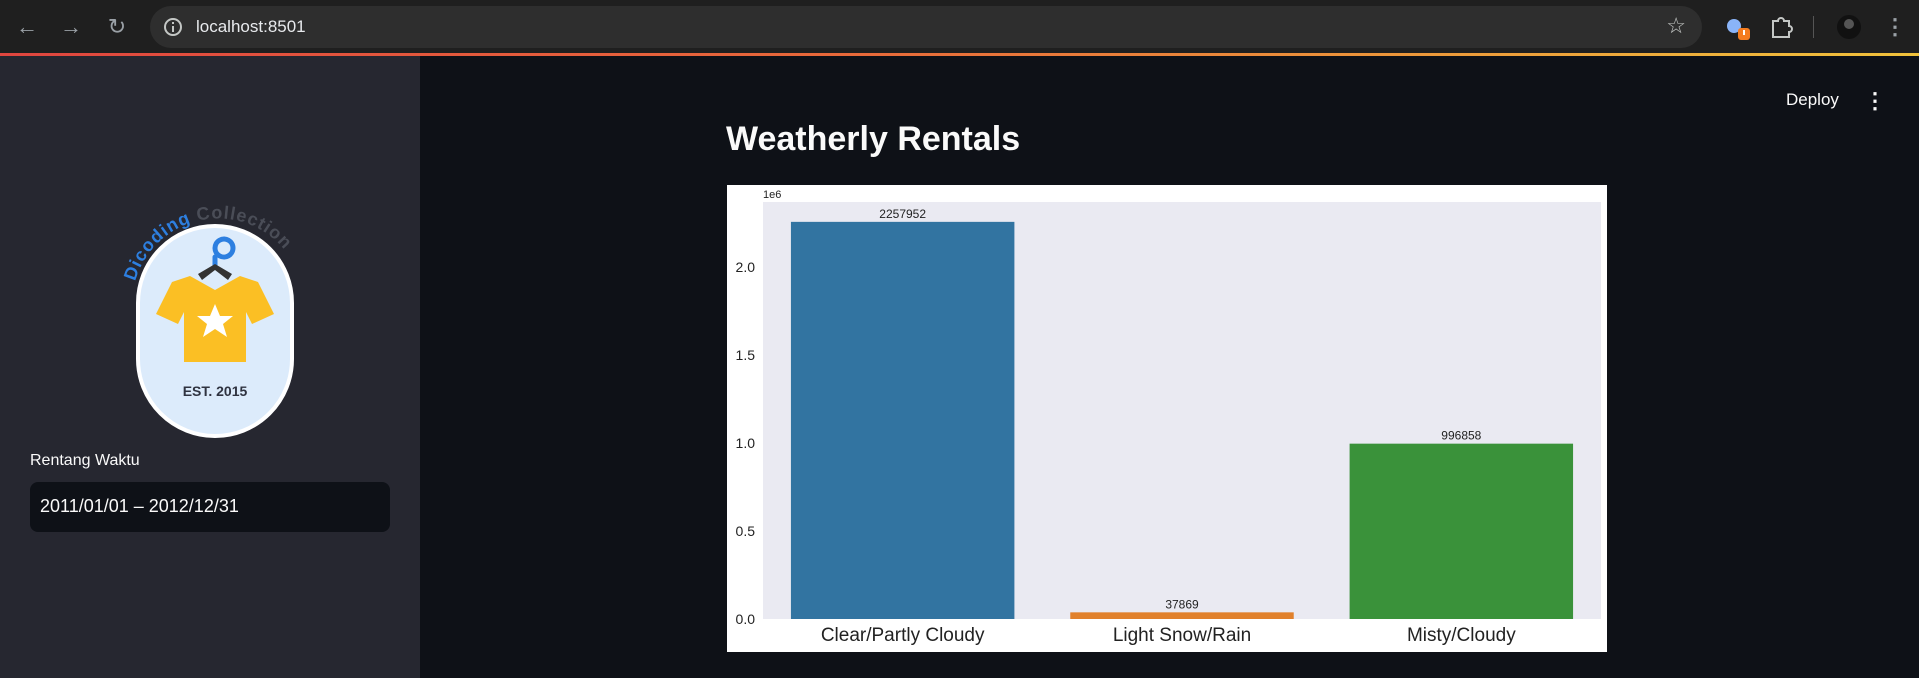  I want to click on x-tick-label: Misty/Cloudy, so click(1461, 635).